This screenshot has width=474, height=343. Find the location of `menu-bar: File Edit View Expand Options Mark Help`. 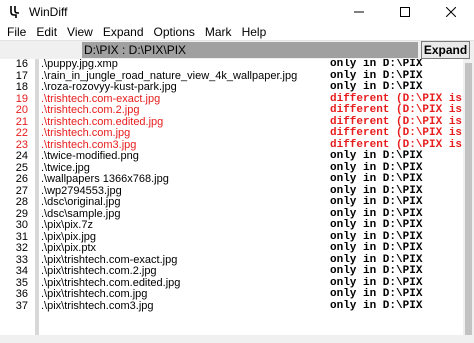

menu-bar: File Edit View Expand Options Mark Help is located at coordinates (237, 32).